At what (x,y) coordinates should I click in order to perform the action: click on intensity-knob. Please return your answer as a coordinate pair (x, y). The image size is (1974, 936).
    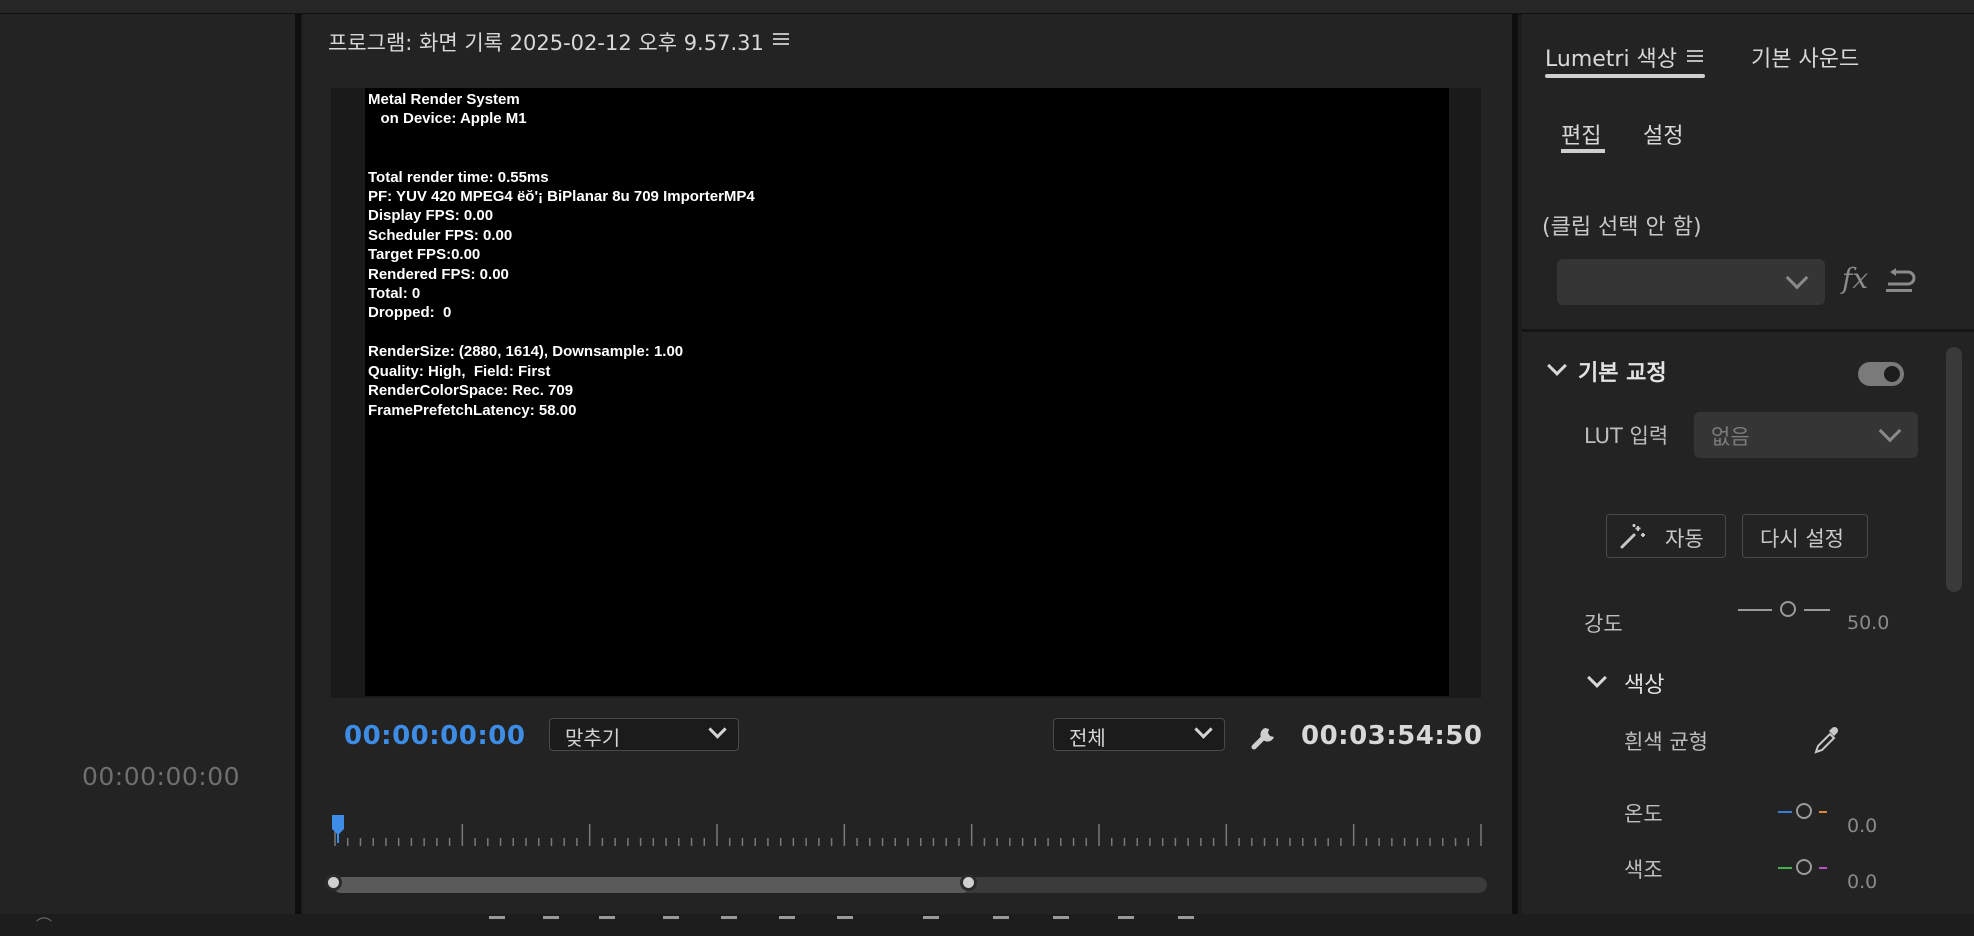
    Looking at the image, I should click on (1788, 609).